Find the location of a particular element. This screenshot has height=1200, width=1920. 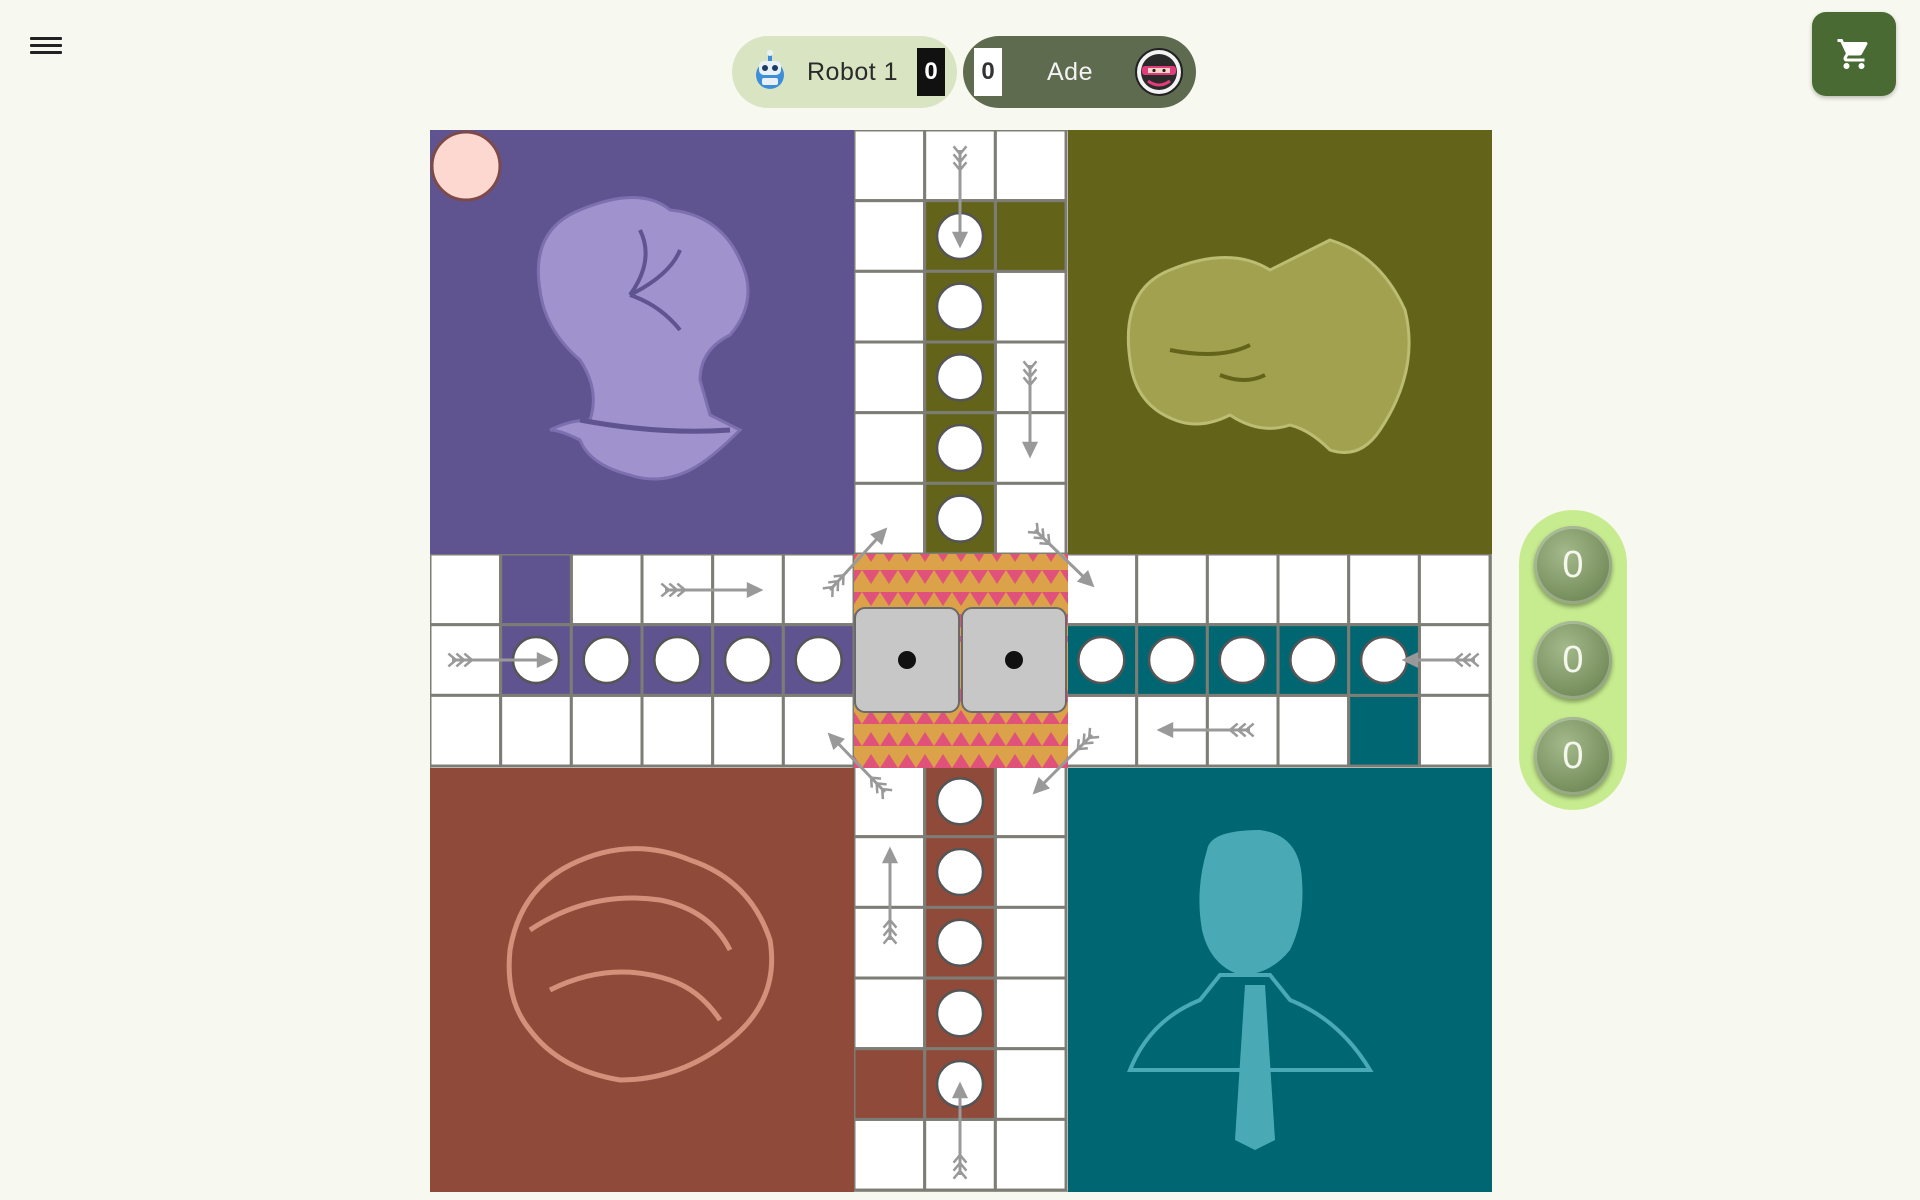

purple-home-portrait is located at coordinates (643, 338).